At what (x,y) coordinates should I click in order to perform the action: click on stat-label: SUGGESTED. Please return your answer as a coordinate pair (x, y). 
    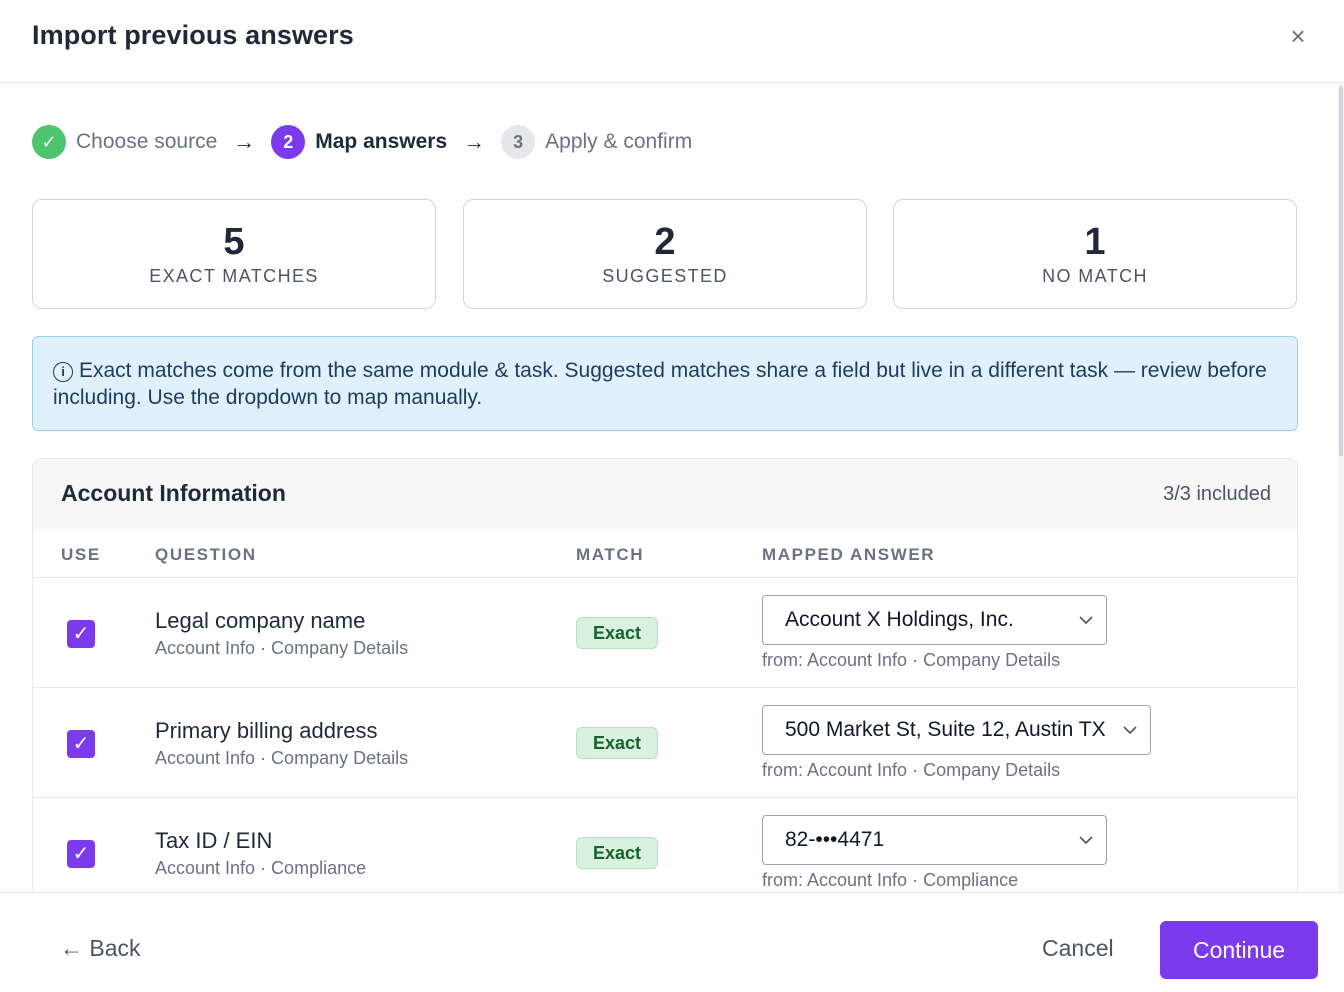
    Looking at the image, I should click on (665, 276).